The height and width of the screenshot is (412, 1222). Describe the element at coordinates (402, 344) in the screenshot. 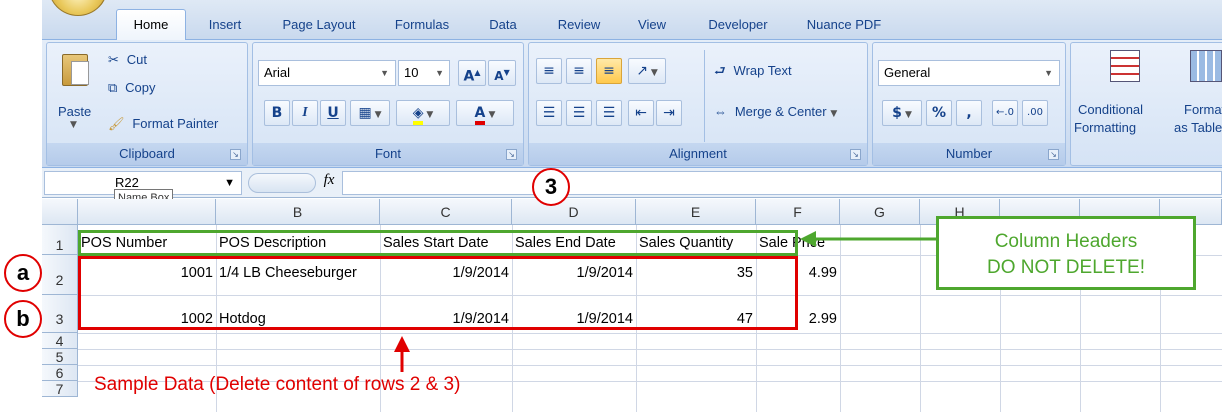

I see `red-arrow-icon` at that location.